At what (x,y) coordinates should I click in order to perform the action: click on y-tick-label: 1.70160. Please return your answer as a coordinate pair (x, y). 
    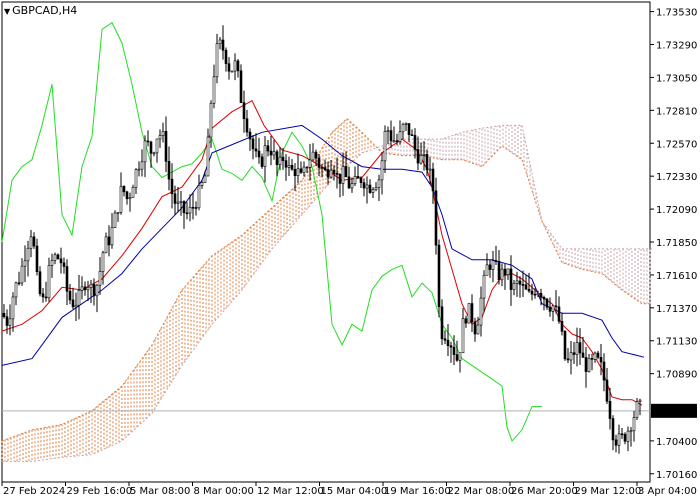
    Looking at the image, I should click on (676, 475).